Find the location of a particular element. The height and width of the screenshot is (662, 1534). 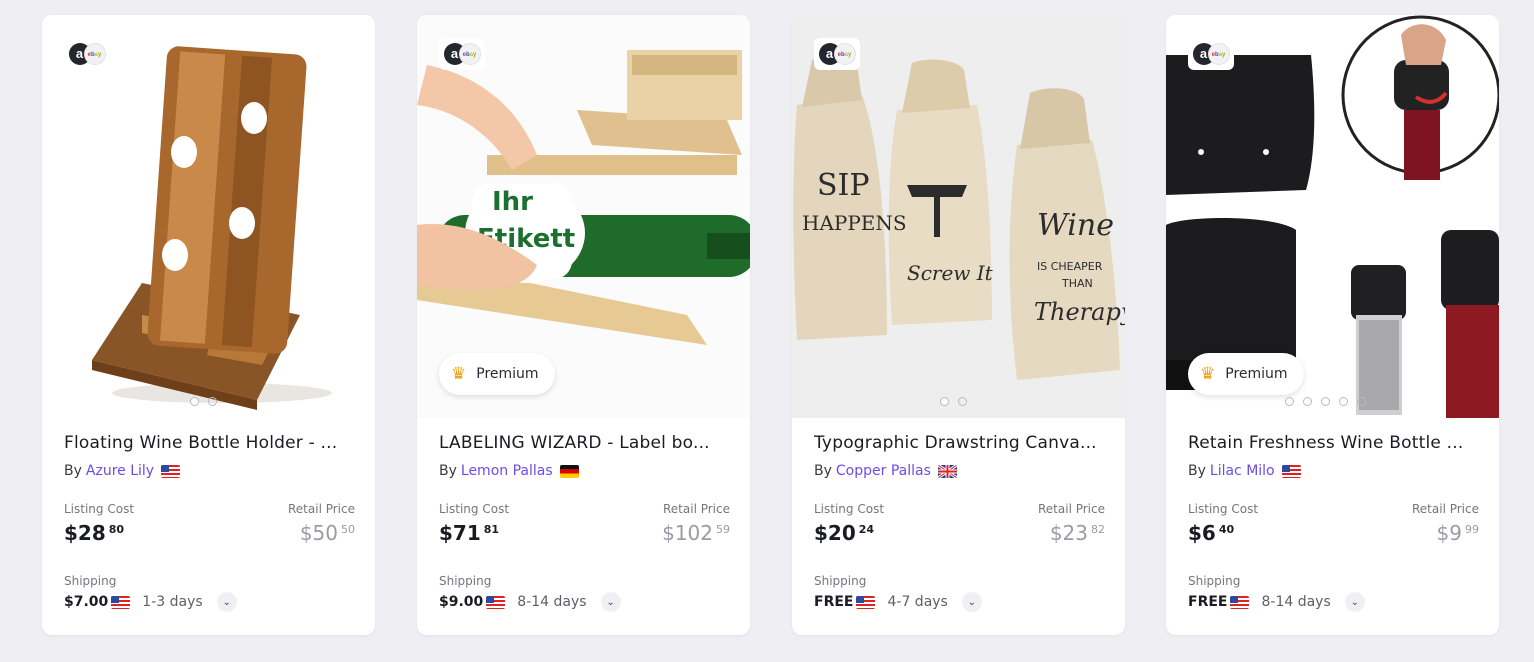

seller-line: By Copper Pallas is located at coordinates (885, 471).